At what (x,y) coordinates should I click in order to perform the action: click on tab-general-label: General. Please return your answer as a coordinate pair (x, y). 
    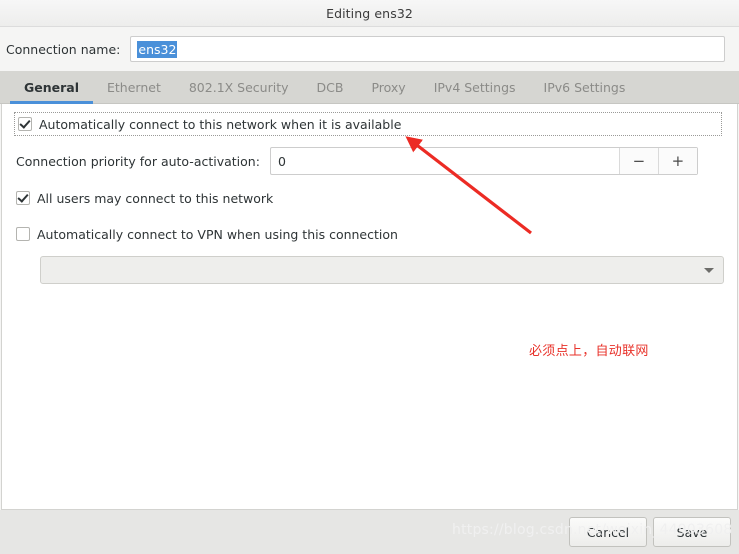
    Looking at the image, I should click on (51, 87).